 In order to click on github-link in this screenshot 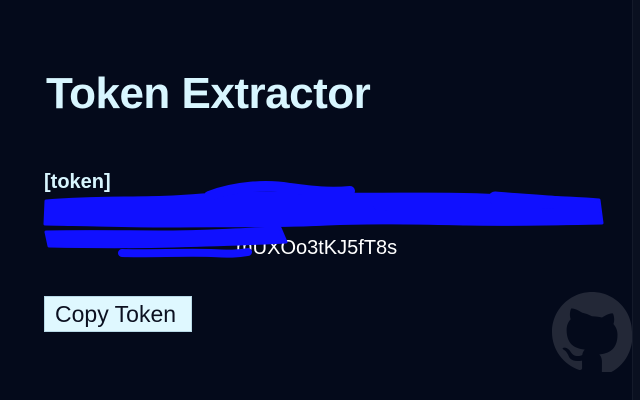, I will do `click(592, 332)`.